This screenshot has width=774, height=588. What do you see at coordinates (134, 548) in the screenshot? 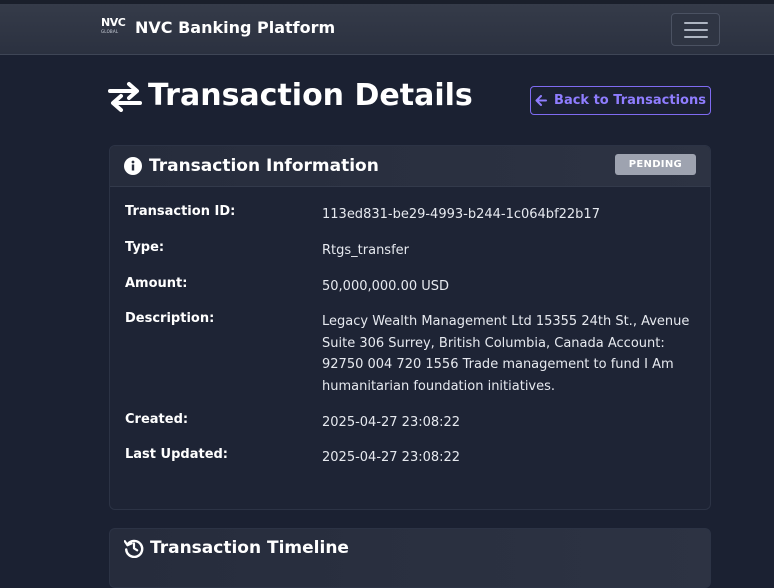
I see `history-icon` at bounding box center [134, 548].